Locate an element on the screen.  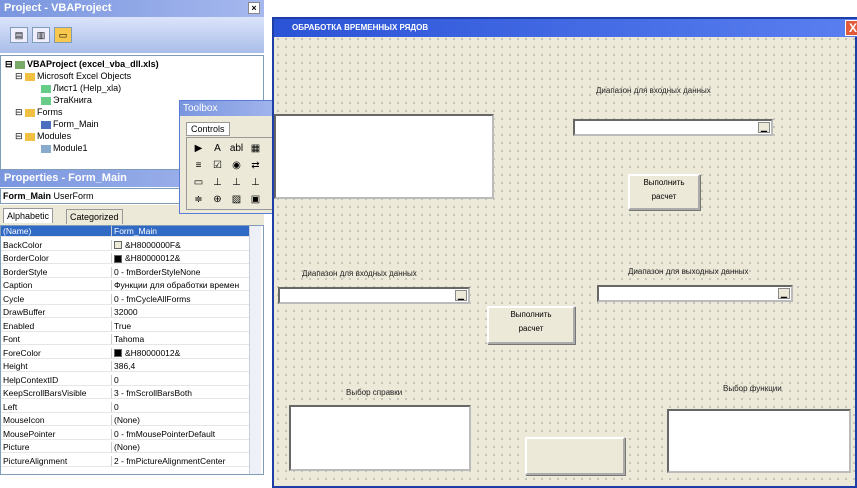
property-row: Cycle 0 - fmCycleAllForms is located at coordinates (126, 299).